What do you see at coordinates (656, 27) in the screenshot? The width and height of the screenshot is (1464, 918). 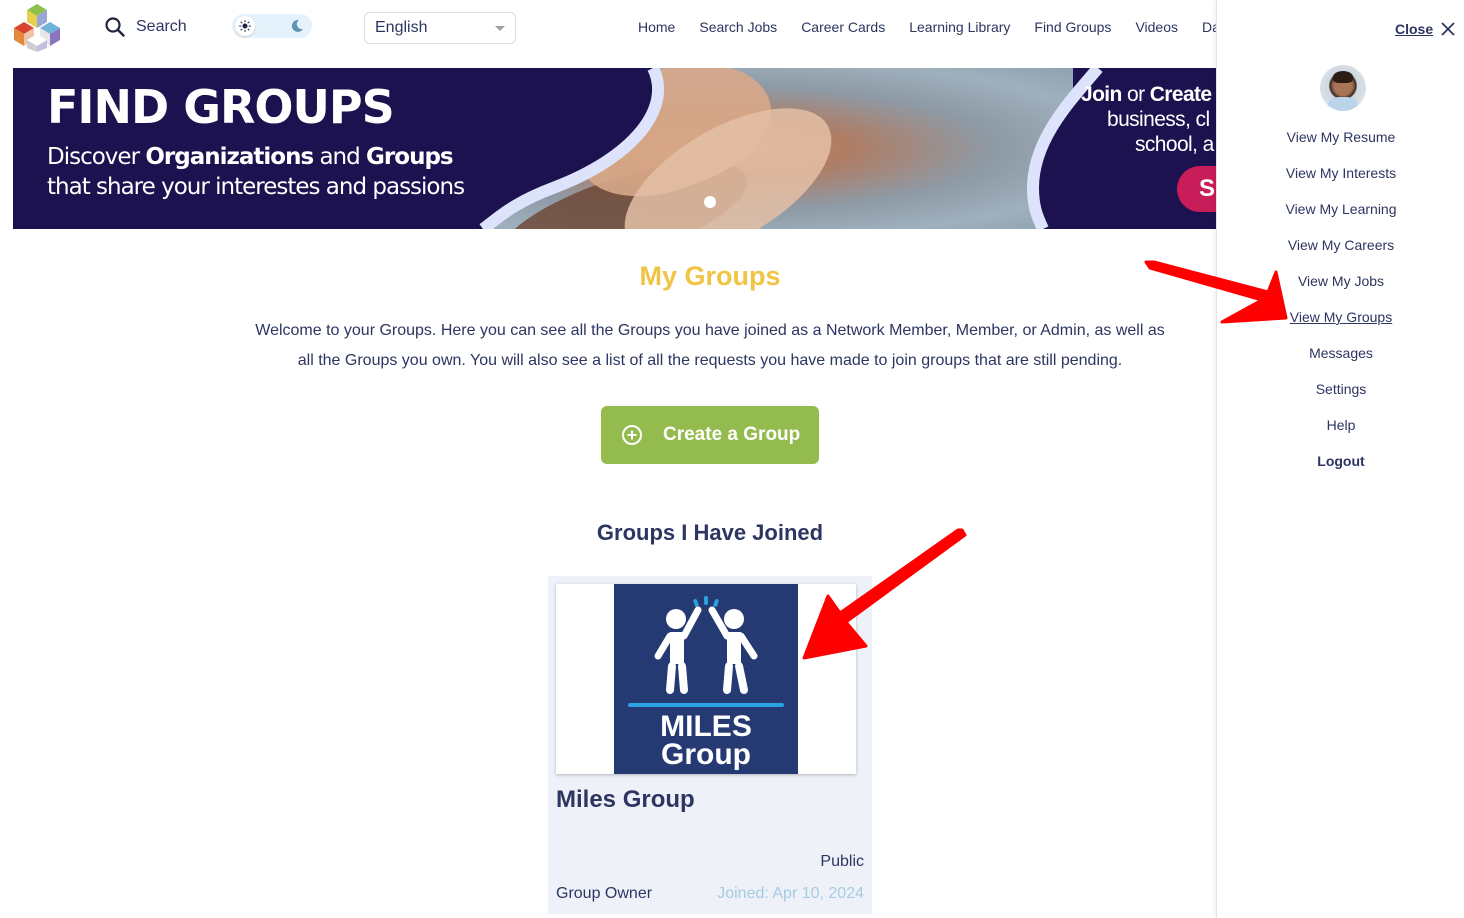 I see `nav-home: Home` at bounding box center [656, 27].